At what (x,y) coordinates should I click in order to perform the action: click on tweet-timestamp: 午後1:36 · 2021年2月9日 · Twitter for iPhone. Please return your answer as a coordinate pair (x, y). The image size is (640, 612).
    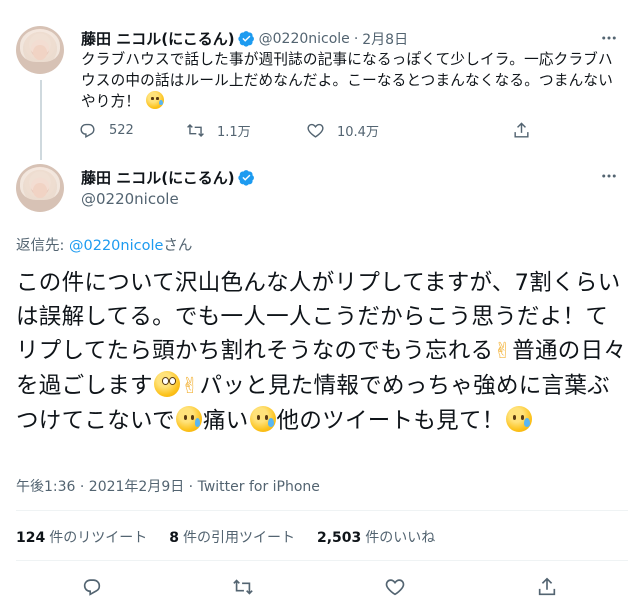
    Looking at the image, I should click on (168, 486).